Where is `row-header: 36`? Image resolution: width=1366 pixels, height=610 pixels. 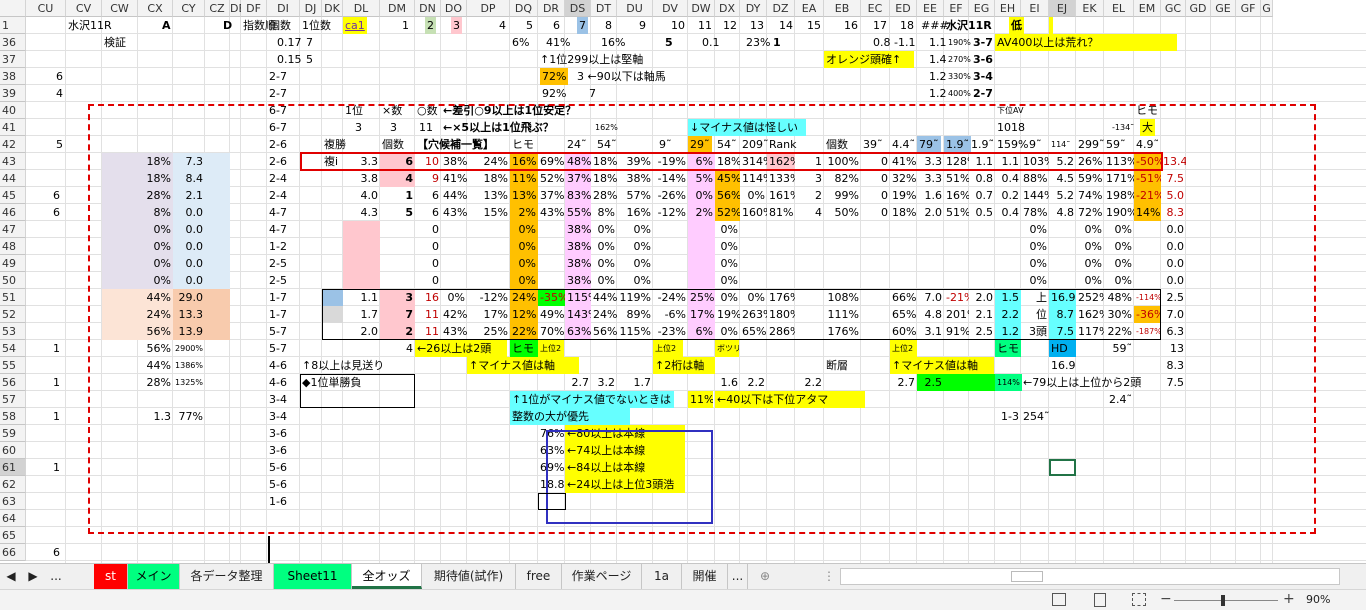
row-header: 36 is located at coordinates (13, 42).